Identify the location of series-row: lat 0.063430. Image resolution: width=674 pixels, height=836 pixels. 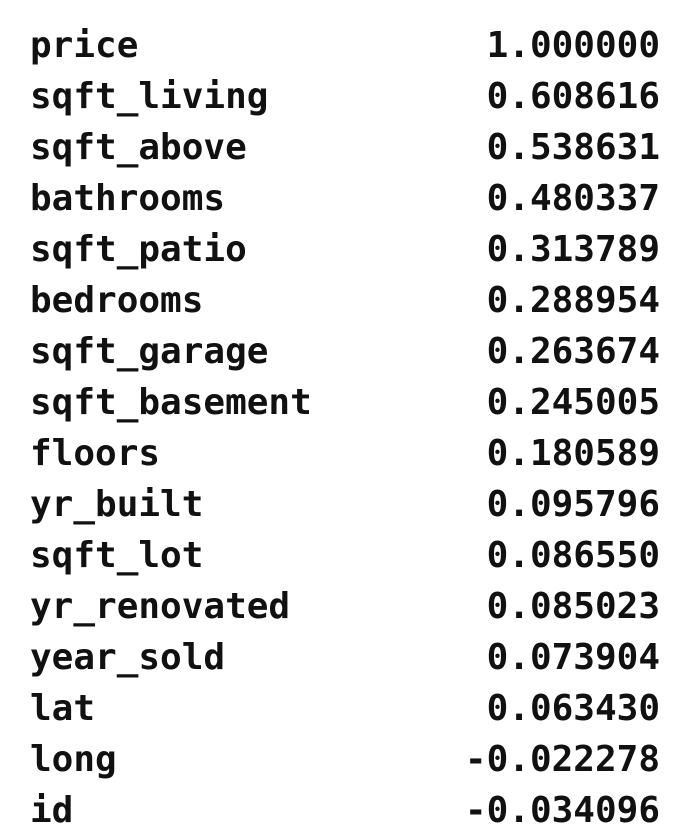
(345, 708).